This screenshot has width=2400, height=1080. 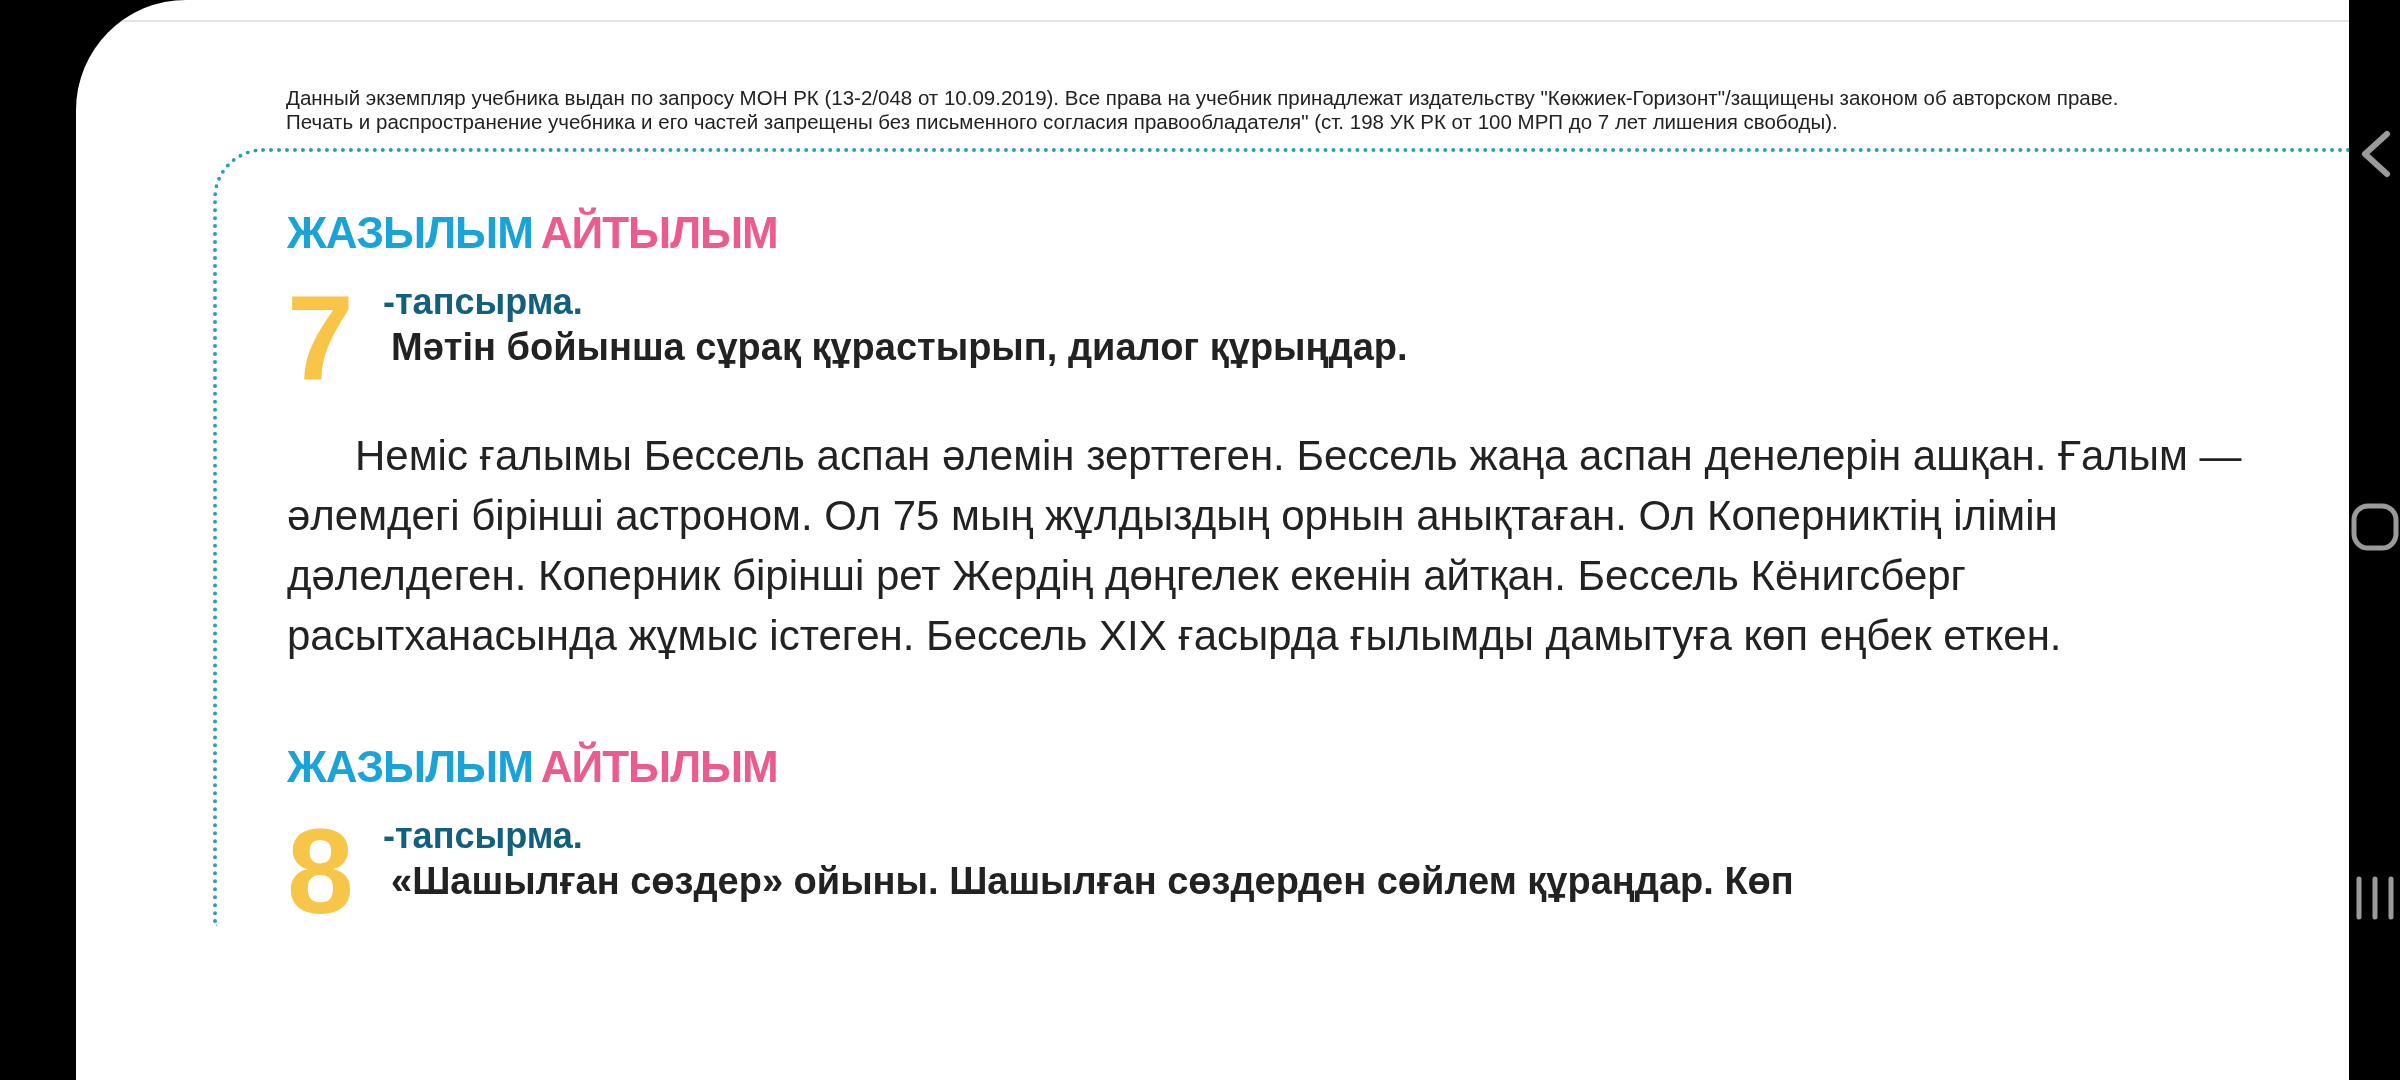 What do you see at coordinates (321, 871) in the screenshot?
I see `task-number: 8` at bounding box center [321, 871].